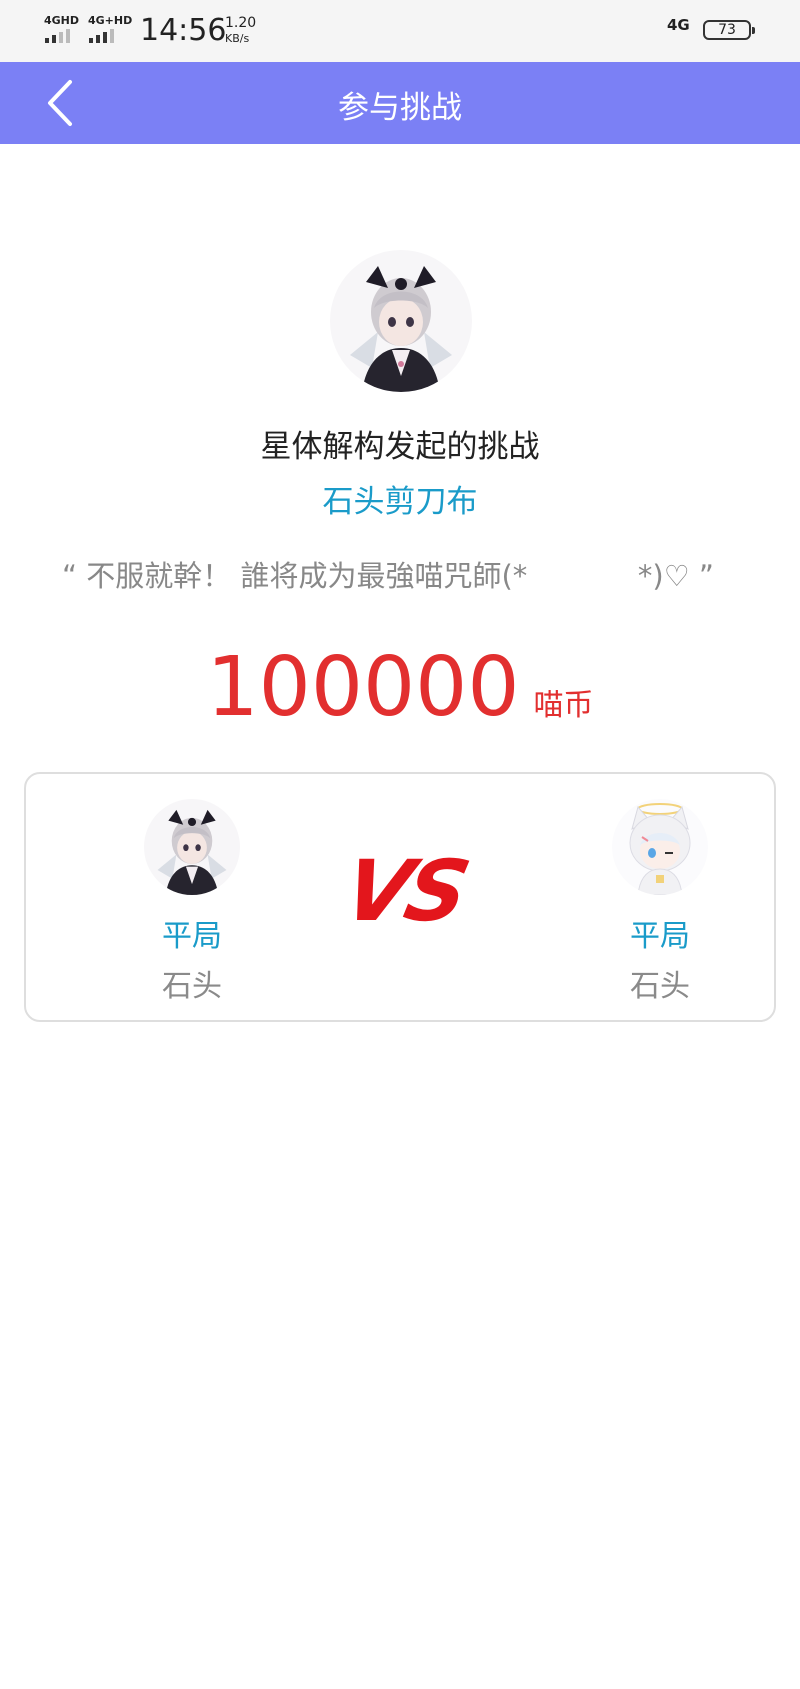 This screenshot has height=1689, width=800. I want to click on player-left-move: 石头, so click(192, 986).